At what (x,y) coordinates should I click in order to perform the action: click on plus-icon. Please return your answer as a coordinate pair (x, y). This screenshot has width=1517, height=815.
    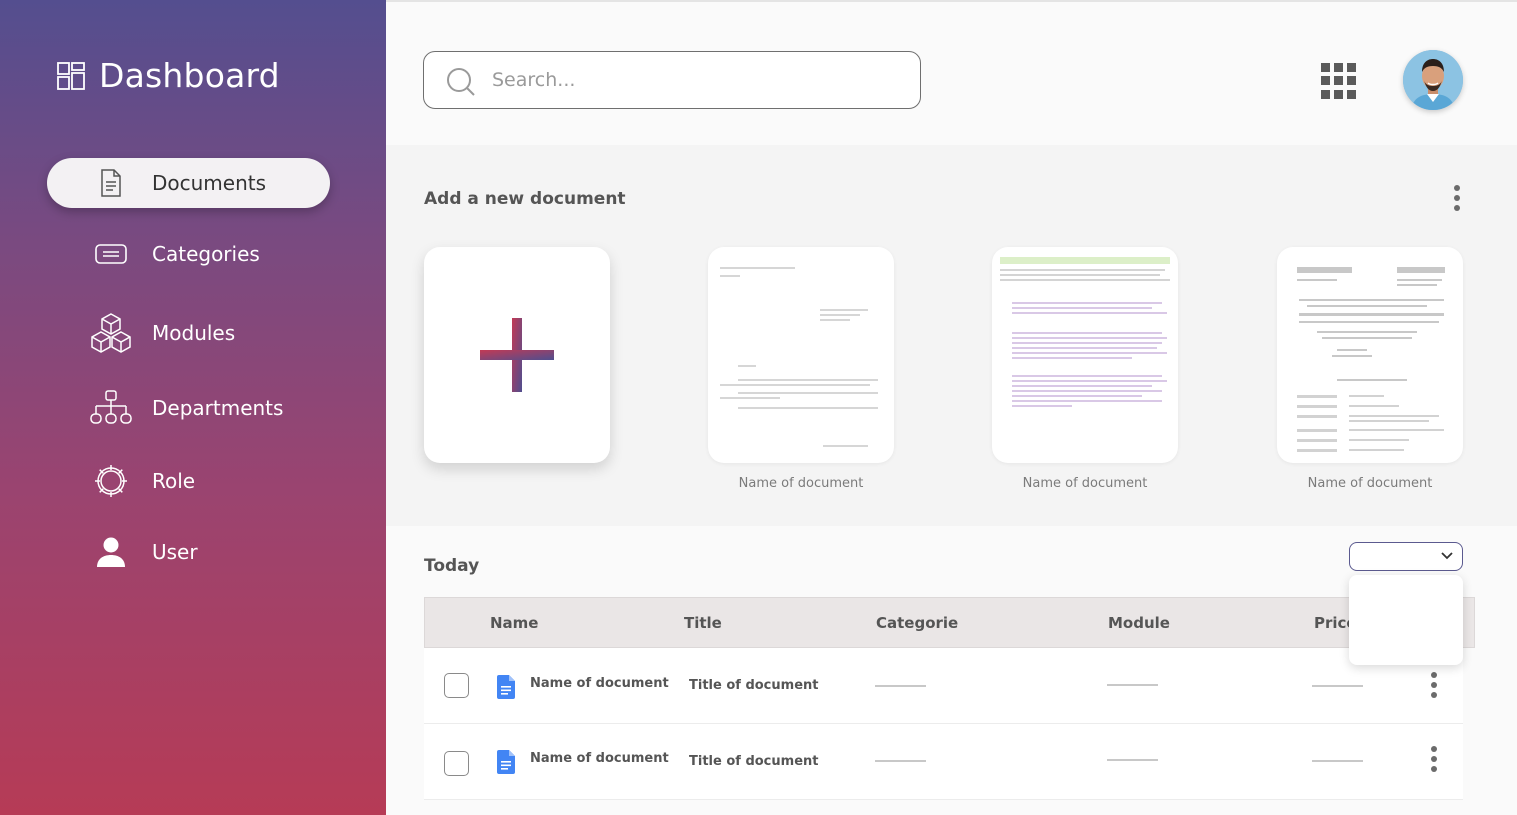
    Looking at the image, I should click on (517, 355).